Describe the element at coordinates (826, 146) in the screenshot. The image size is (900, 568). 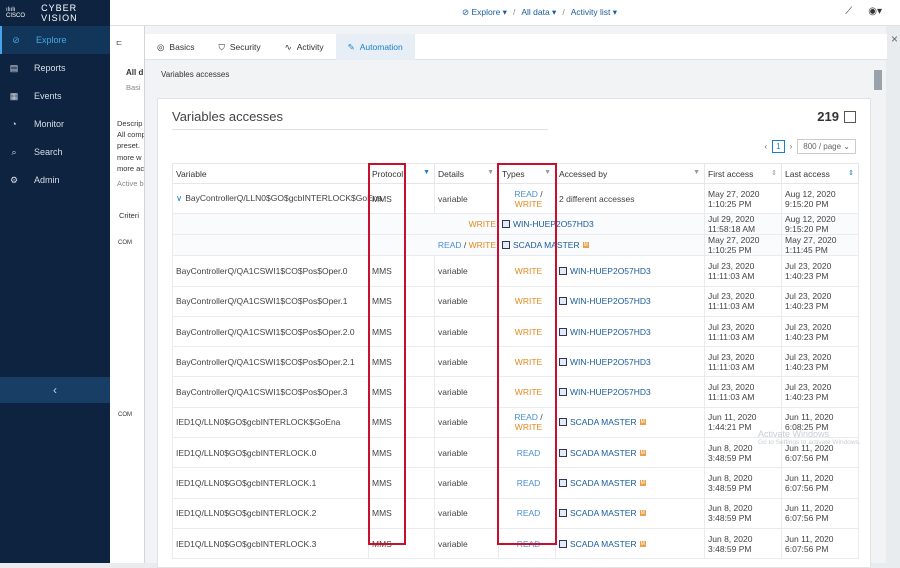
I see `page-size-select: 800 / page ⌄` at that location.